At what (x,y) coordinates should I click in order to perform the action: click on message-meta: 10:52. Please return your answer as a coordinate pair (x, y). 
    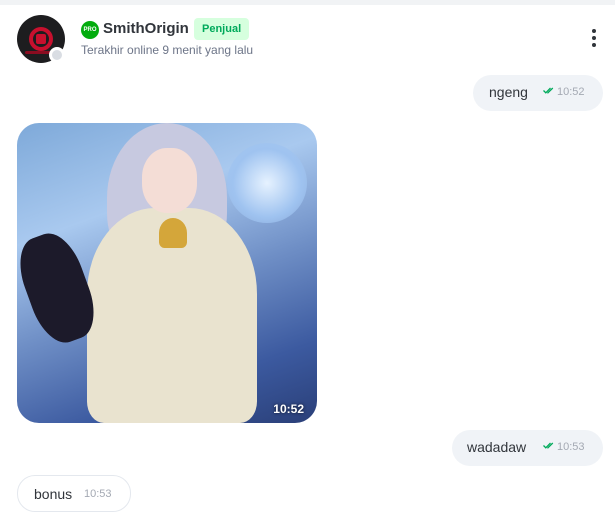
    Looking at the image, I should click on (564, 92).